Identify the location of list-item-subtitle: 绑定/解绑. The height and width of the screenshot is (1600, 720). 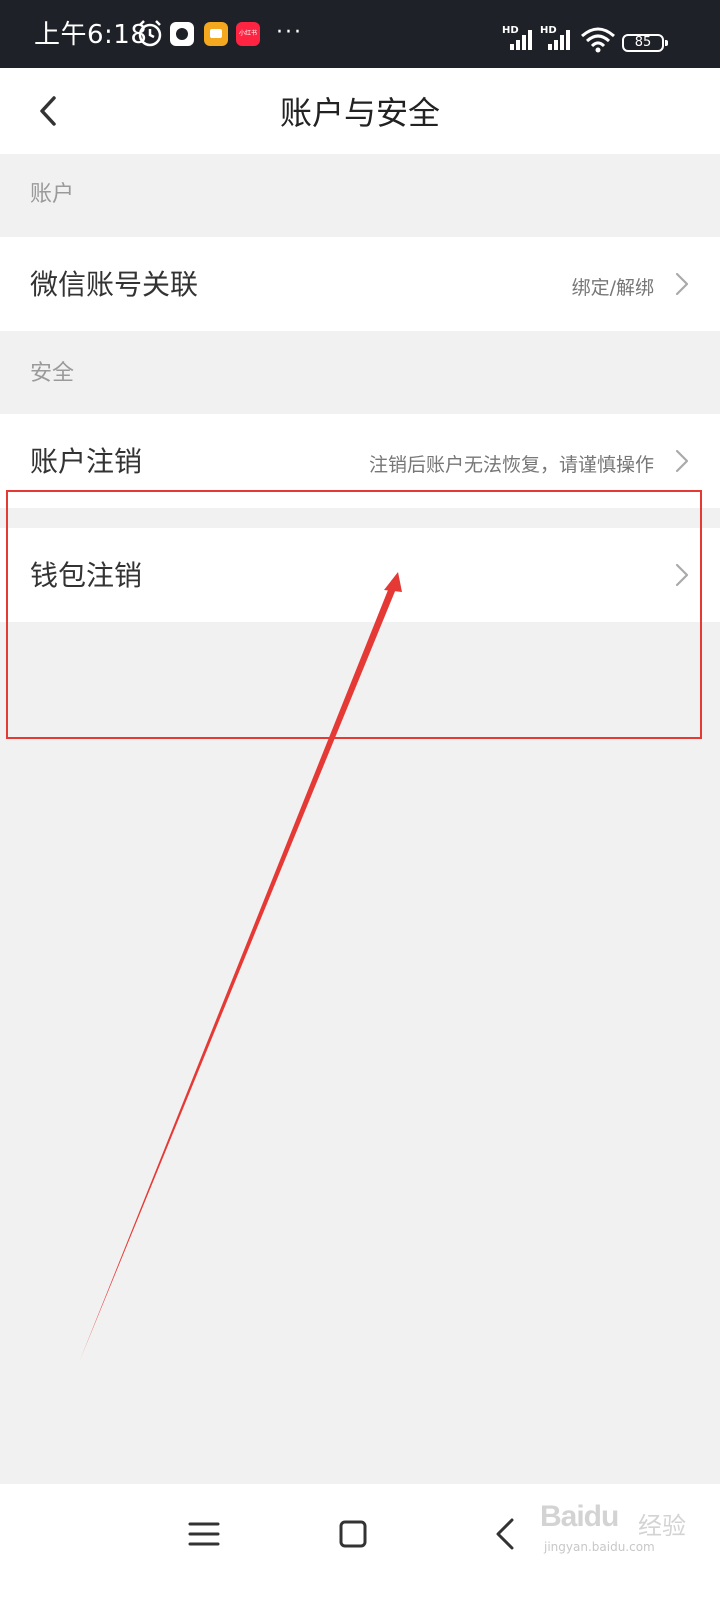
(612, 288).